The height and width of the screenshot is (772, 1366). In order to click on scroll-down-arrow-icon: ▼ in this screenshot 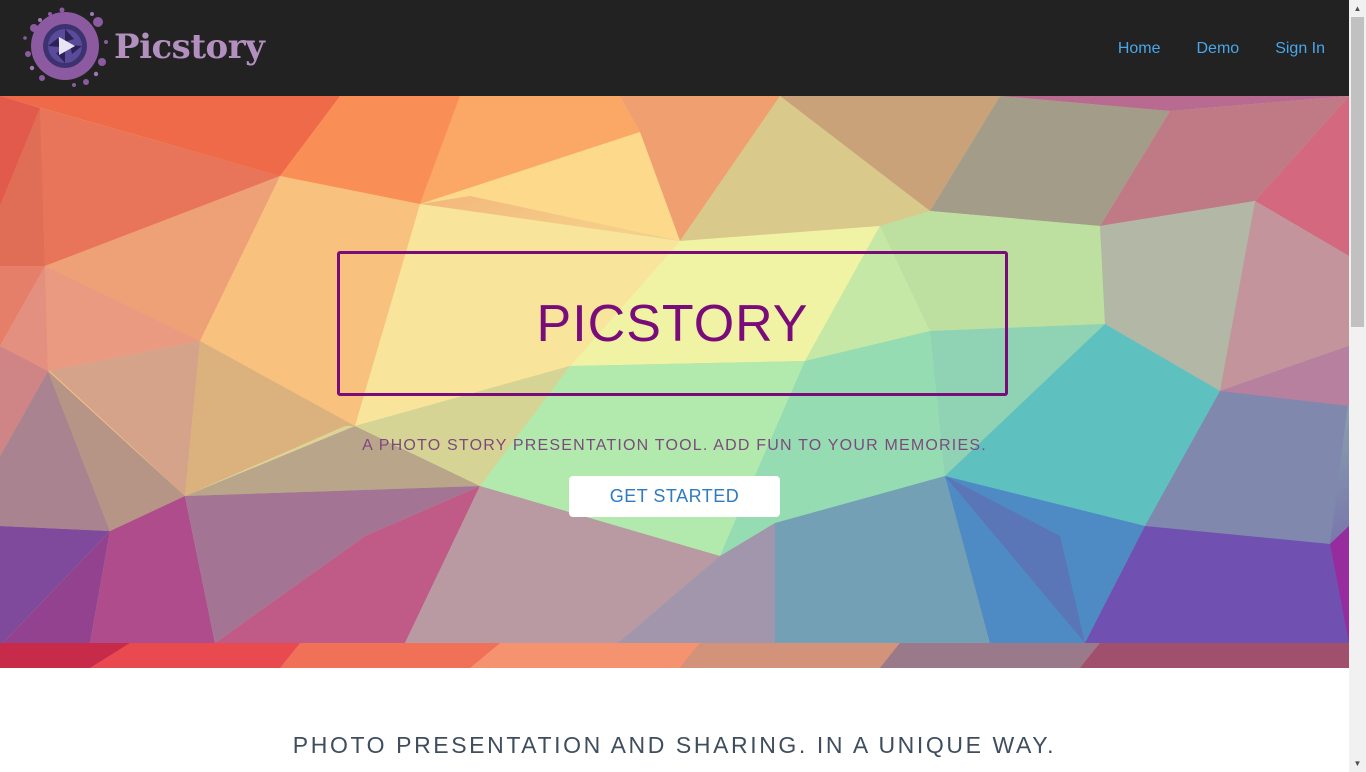, I will do `click(1357, 763)`.